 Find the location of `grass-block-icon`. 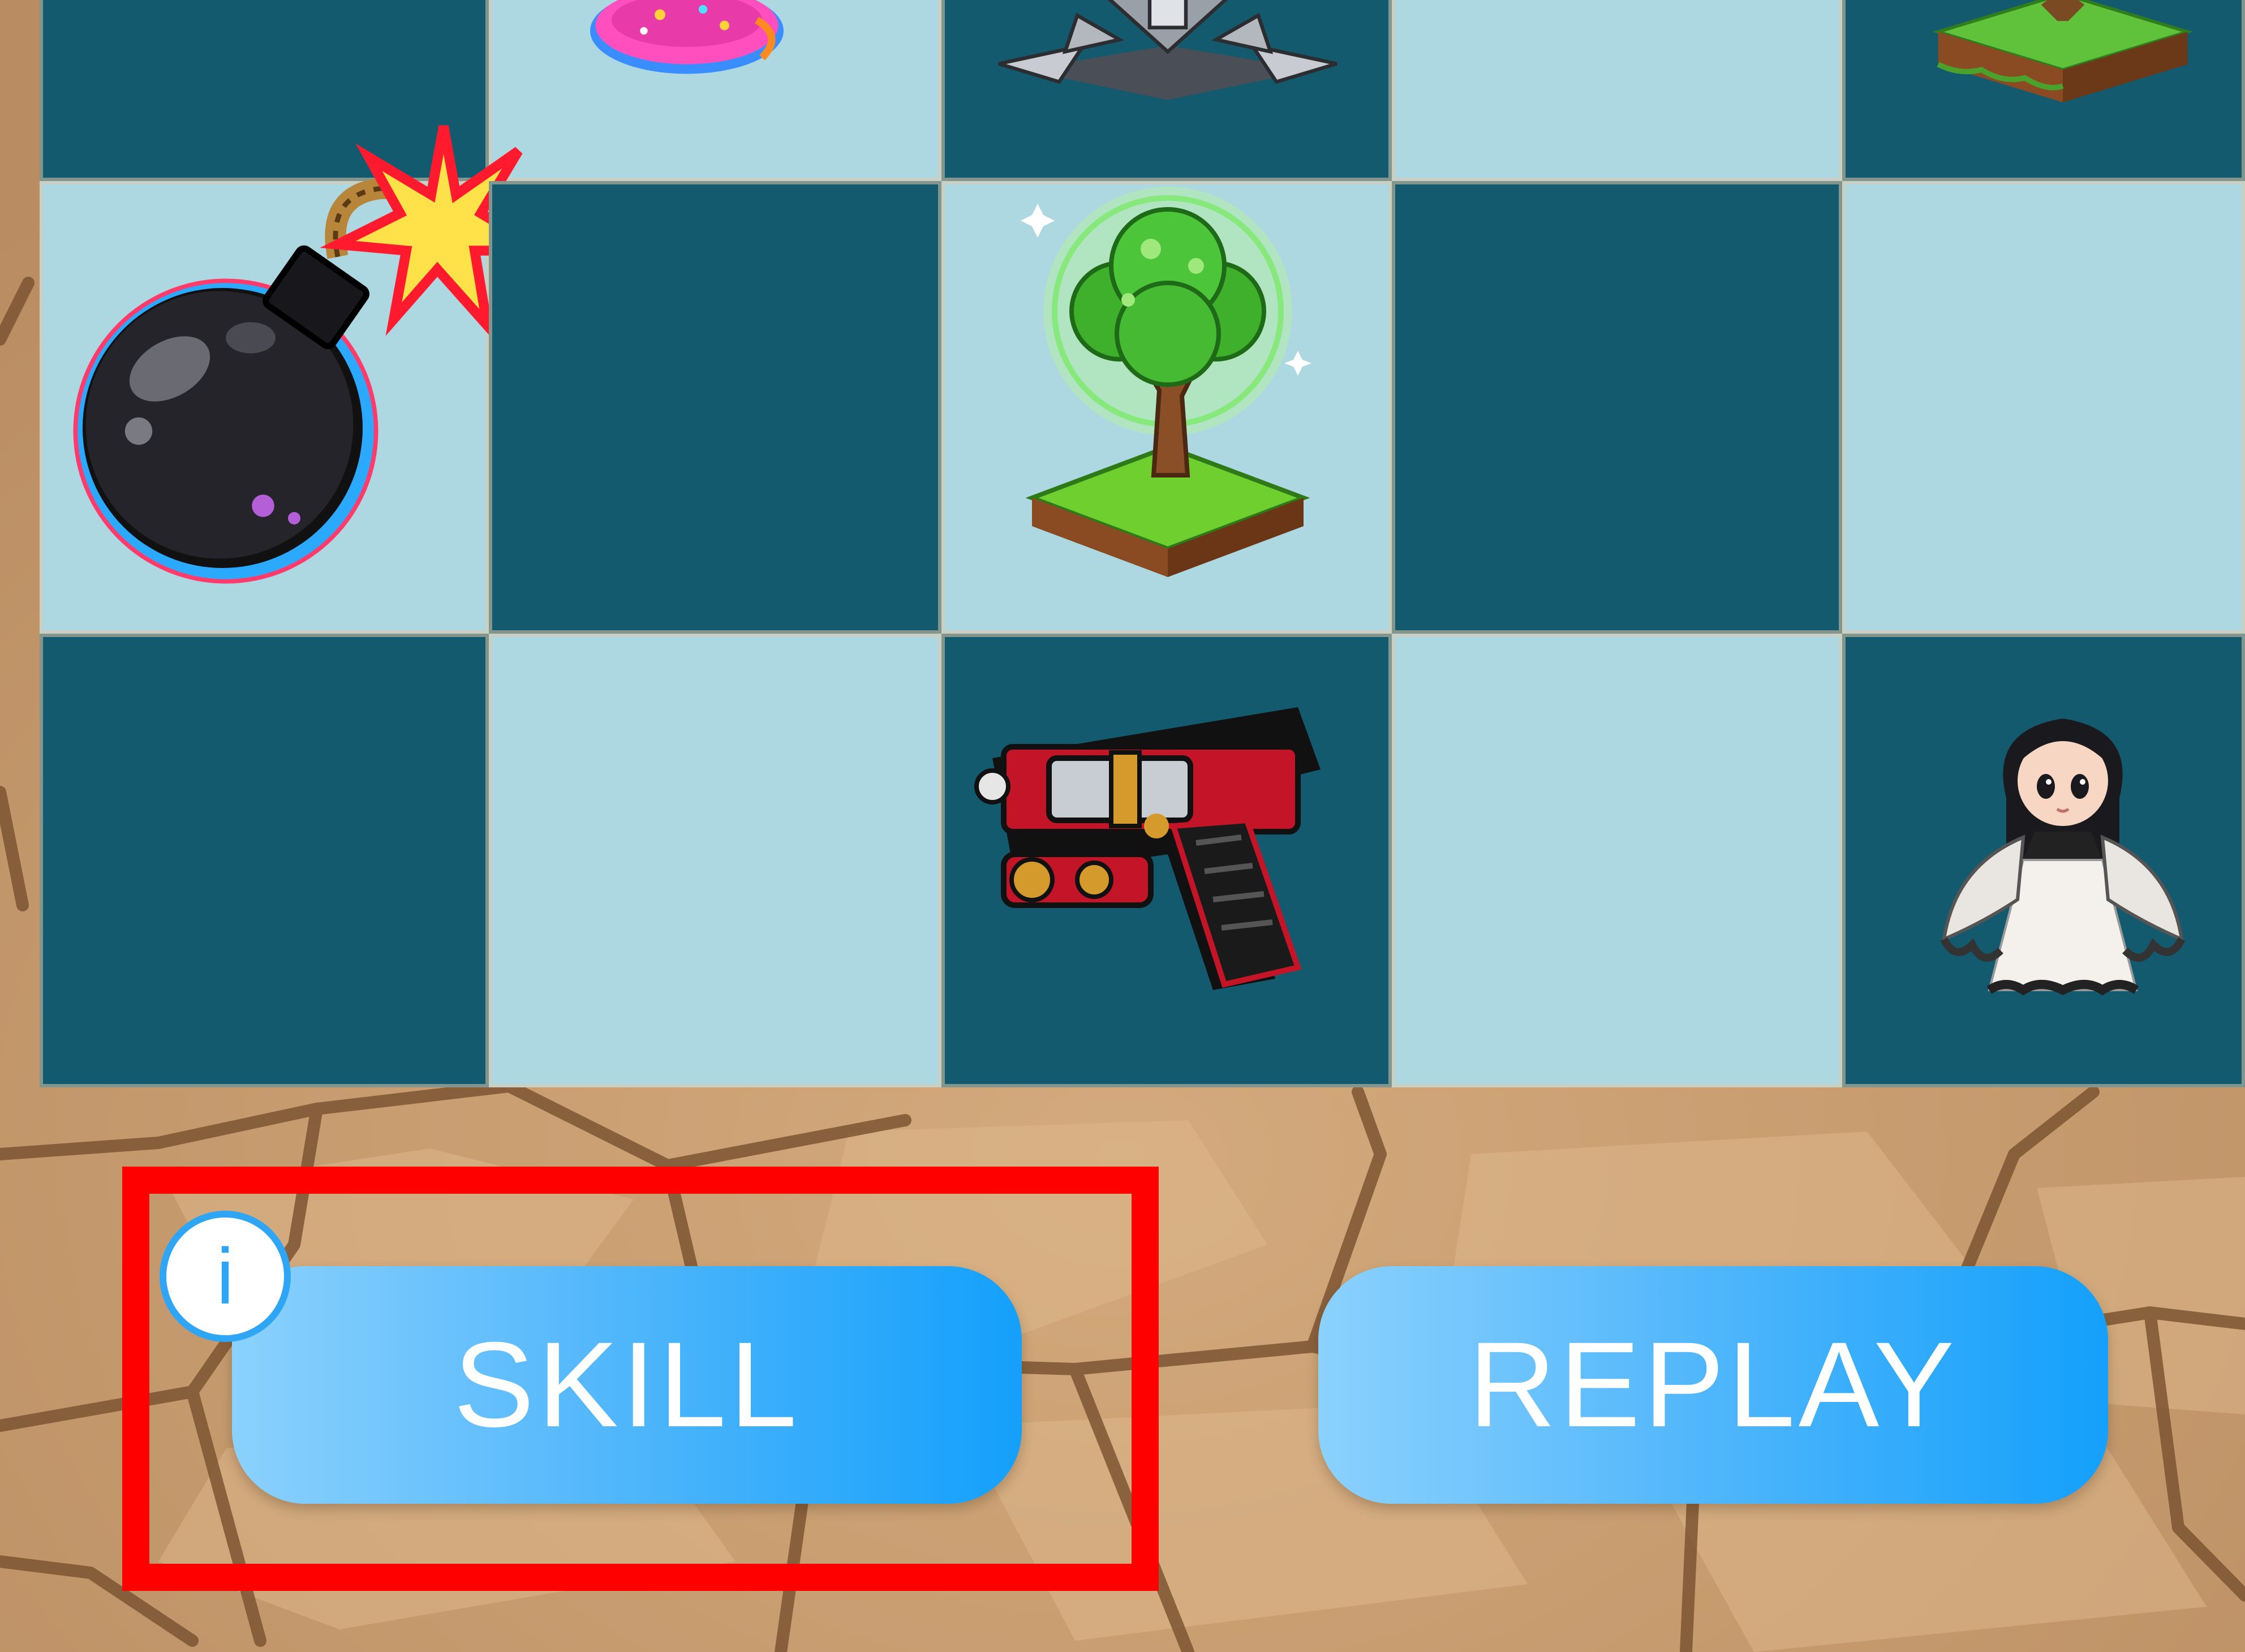

grass-block-icon is located at coordinates (2044, 90).